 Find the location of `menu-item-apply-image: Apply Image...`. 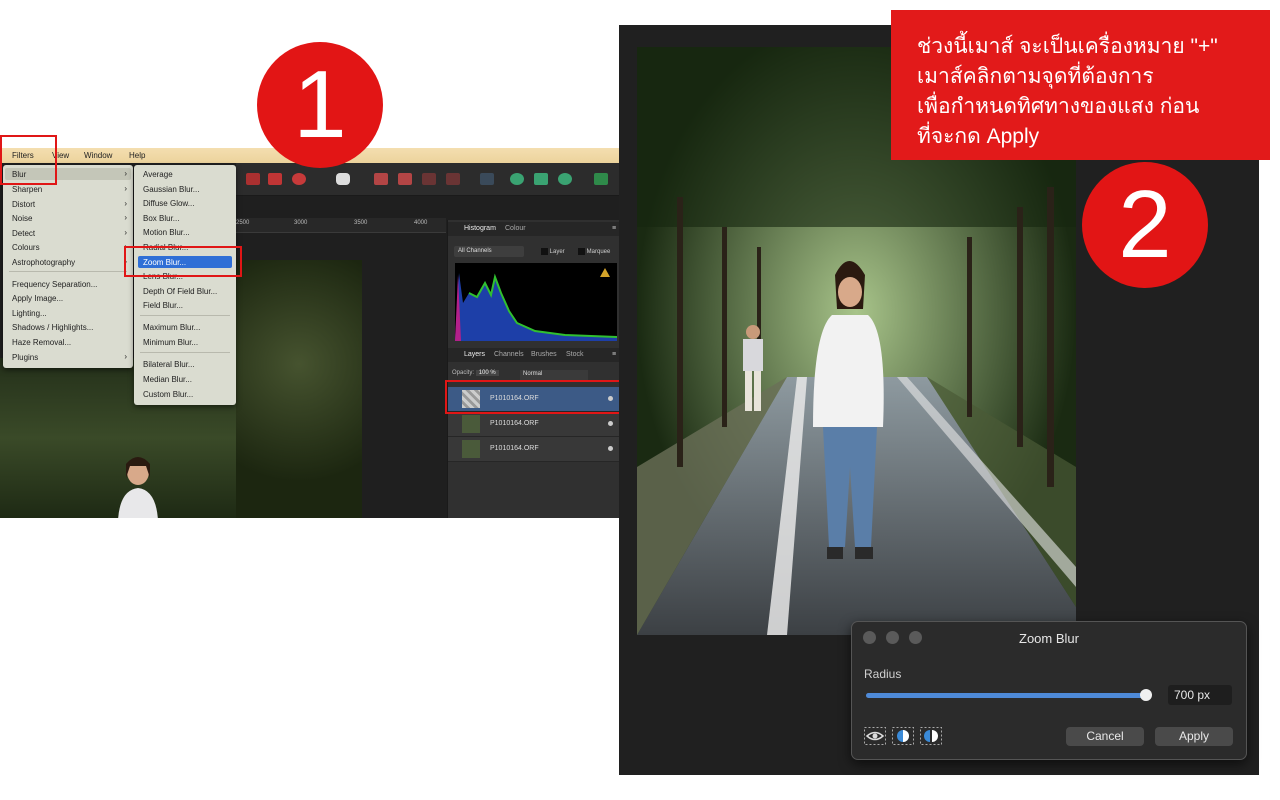

menu-item-apply-image: Apply Image... is located at coordinates (37, 298).